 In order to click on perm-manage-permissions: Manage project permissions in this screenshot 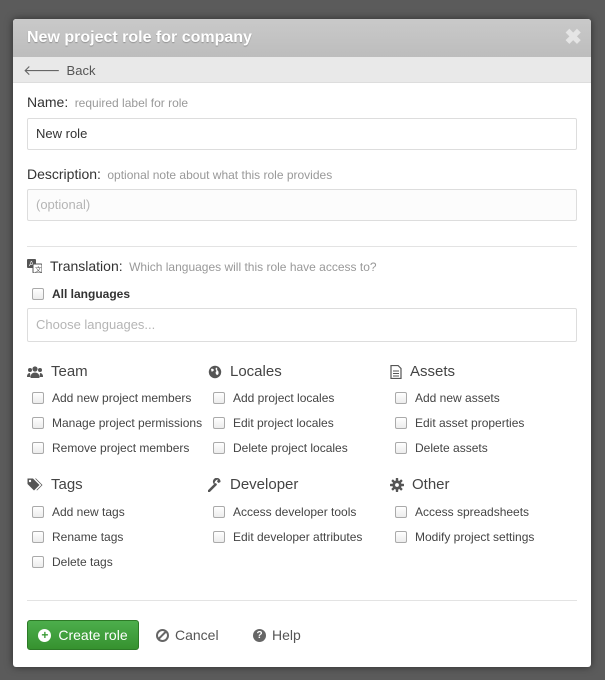, I will do `click(117, 423)`.